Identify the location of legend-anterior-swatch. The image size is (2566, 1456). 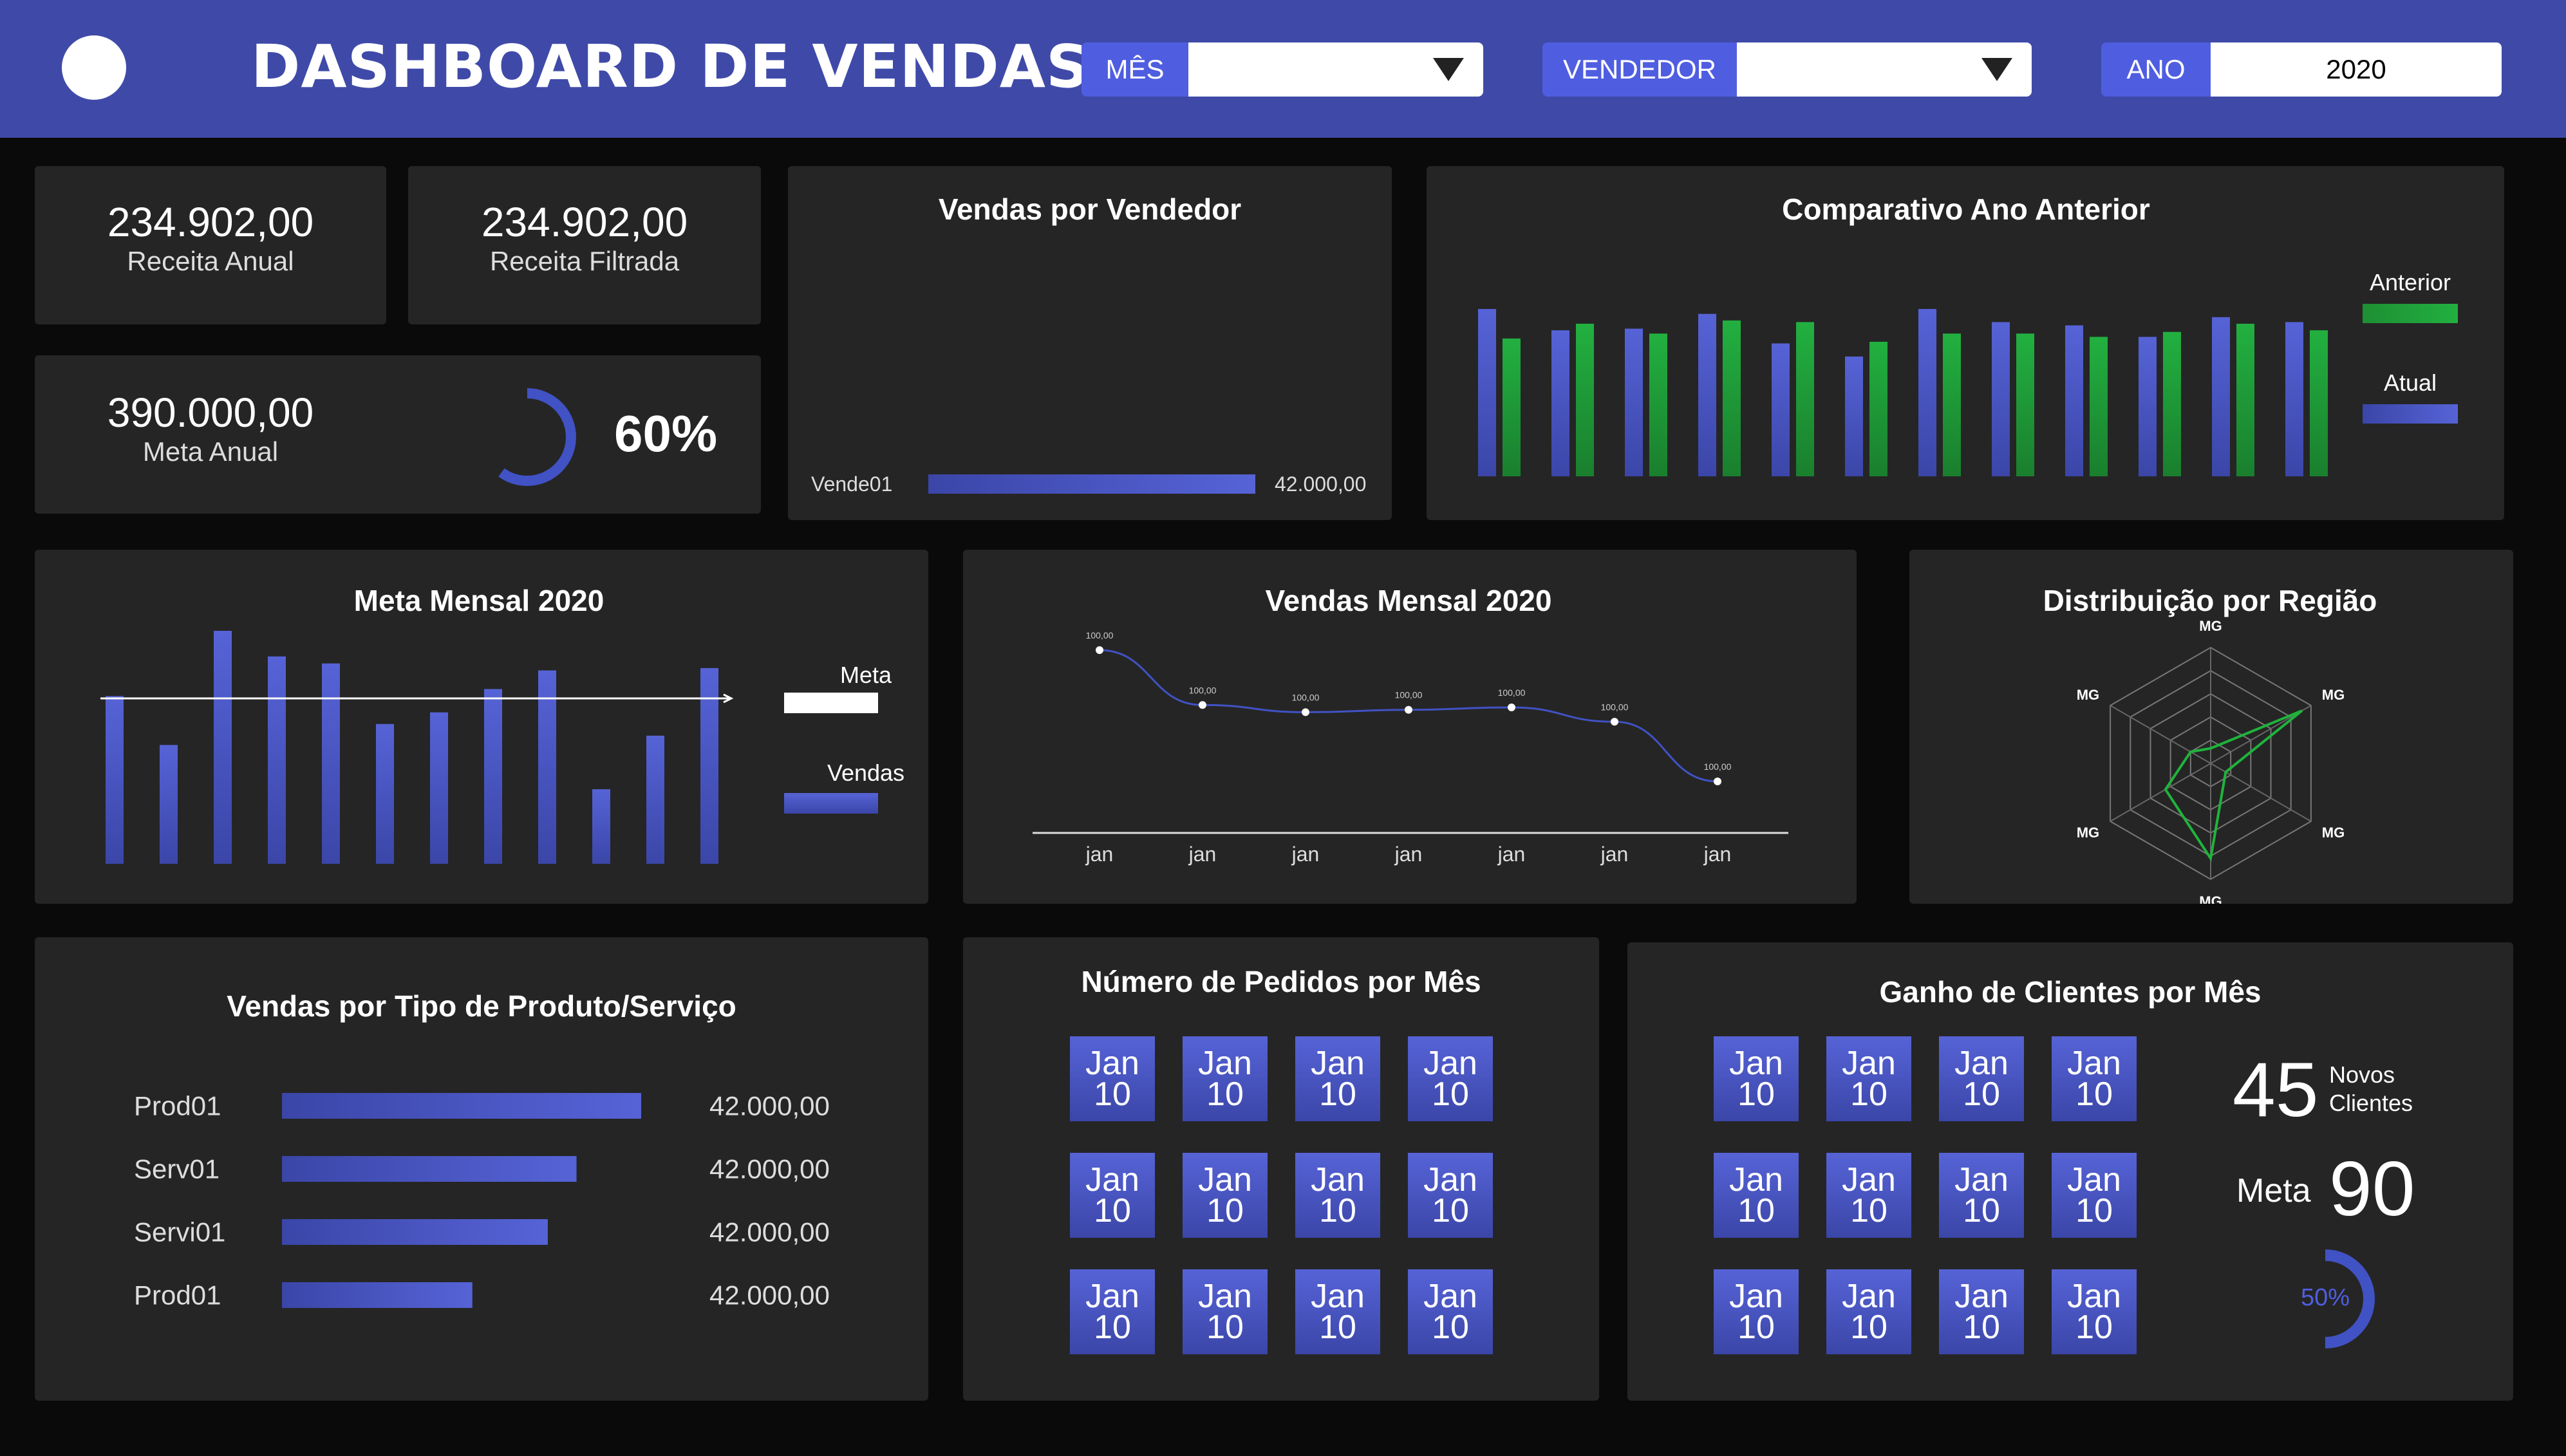
(2410, 313).